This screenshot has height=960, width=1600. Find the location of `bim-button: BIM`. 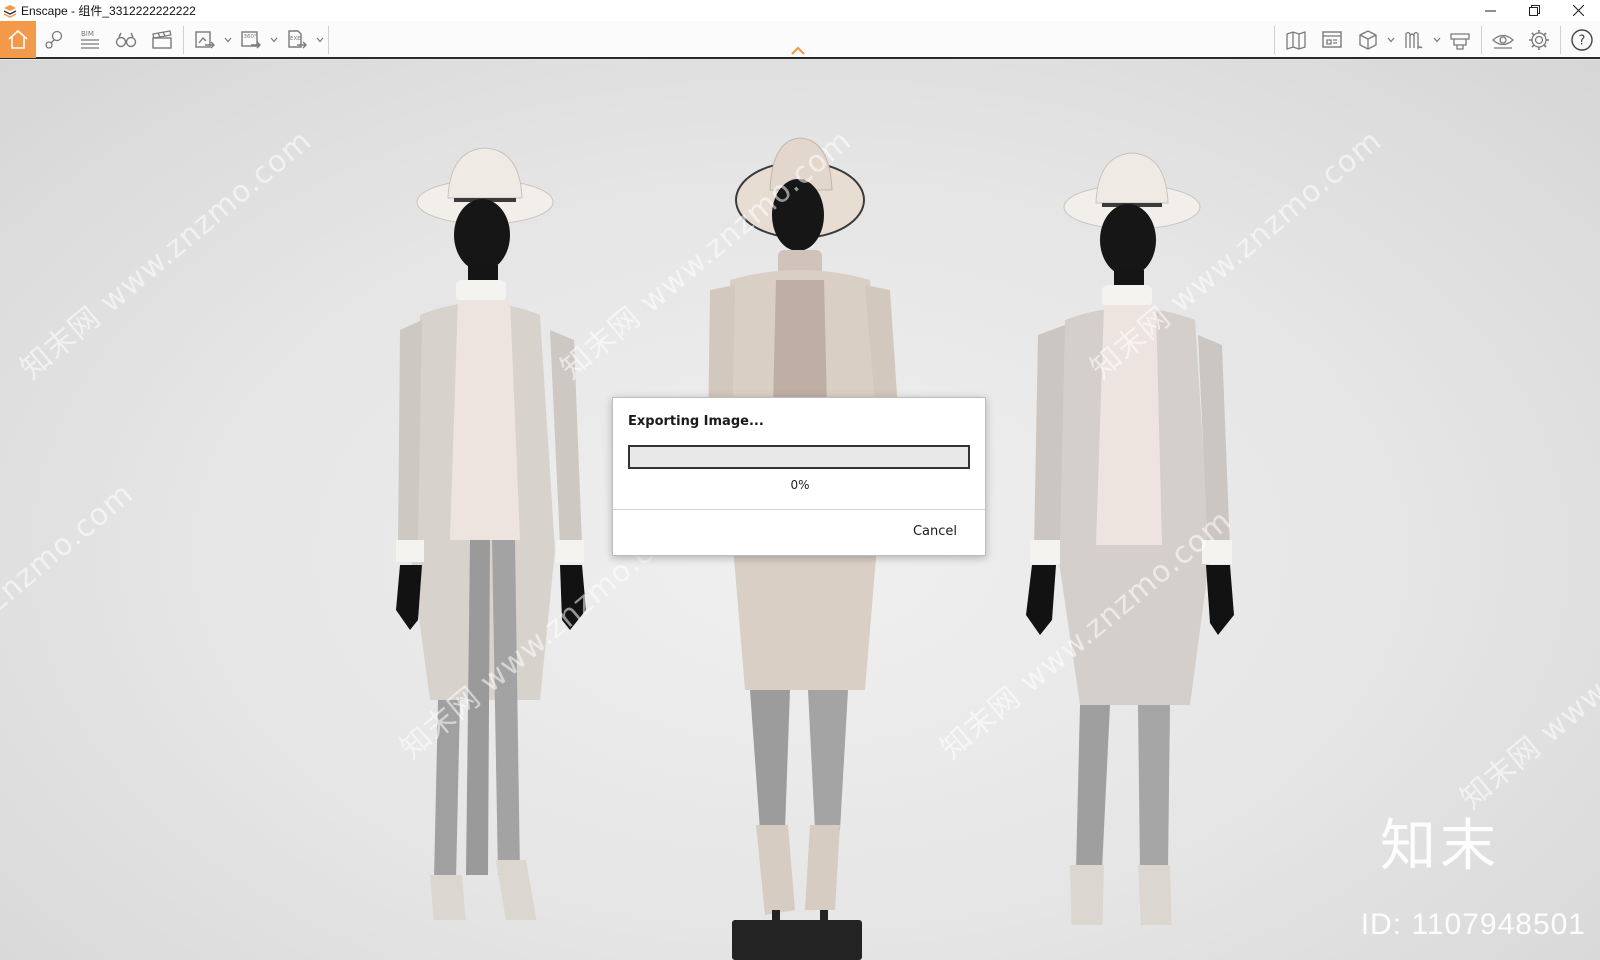

bim-button: BIM is located at coordinates (90, 39).